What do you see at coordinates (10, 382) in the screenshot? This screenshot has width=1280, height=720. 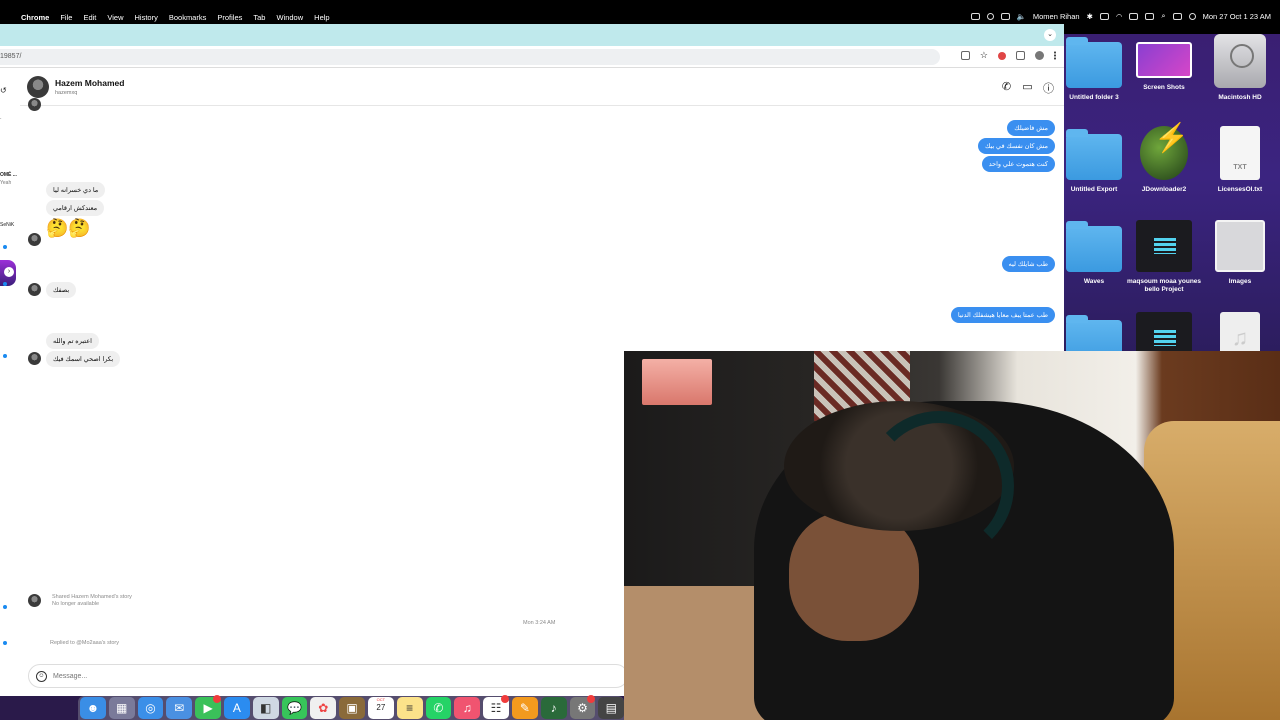 I see `inbox-sidebar: ↺ · OMÉ ... Yeah › SeNiK` at bounding box center [10, 382].